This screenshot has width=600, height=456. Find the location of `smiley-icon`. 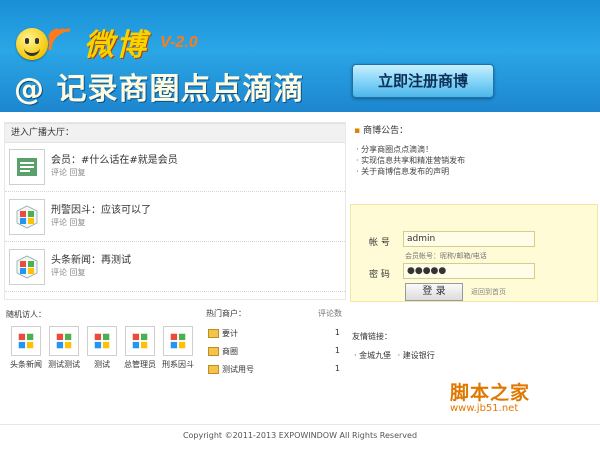

smiley-icon is located at coordinates (32, 44).